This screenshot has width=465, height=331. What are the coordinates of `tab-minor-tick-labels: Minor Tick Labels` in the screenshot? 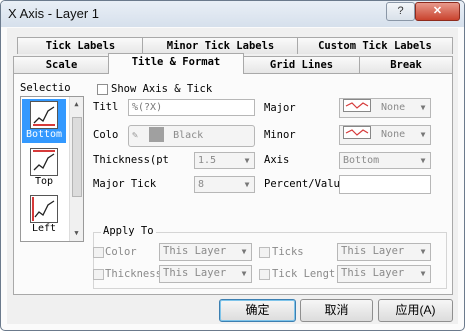 It's located at (220, 45).